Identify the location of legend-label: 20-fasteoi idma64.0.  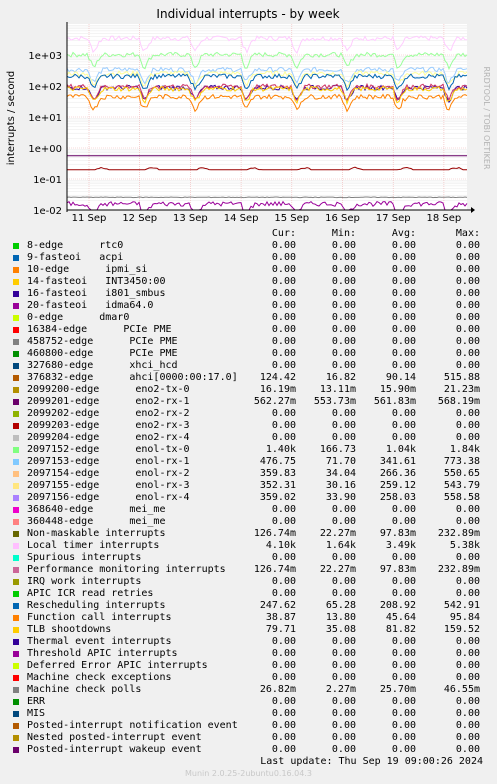
(90, 305).